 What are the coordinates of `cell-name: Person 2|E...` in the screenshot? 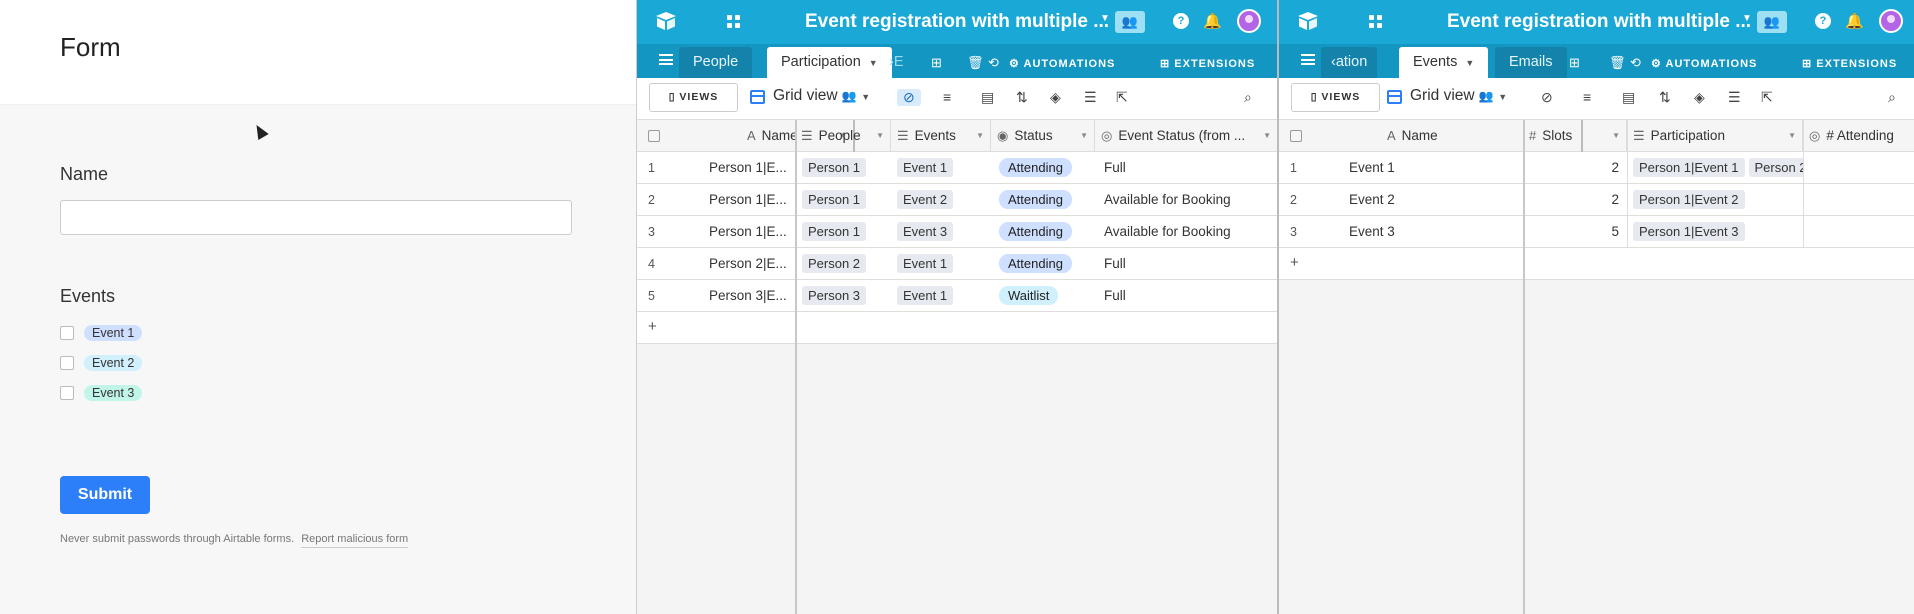 It's located at (751, 264).